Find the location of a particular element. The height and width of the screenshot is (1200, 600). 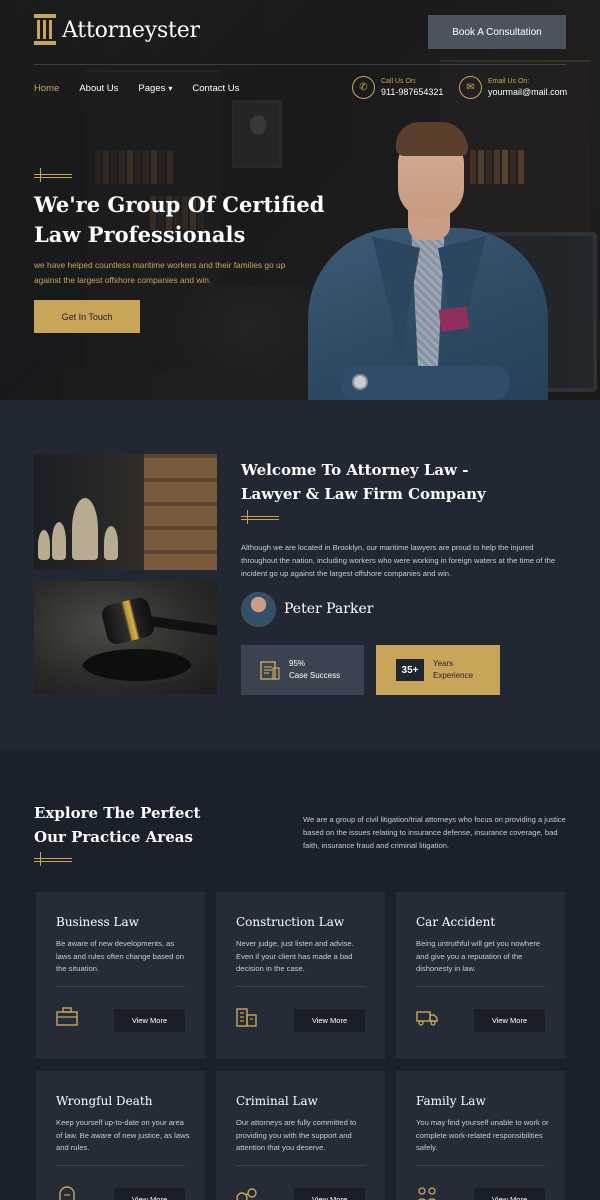

experience-label-line2: Experience is located at coordinates (453, 675).